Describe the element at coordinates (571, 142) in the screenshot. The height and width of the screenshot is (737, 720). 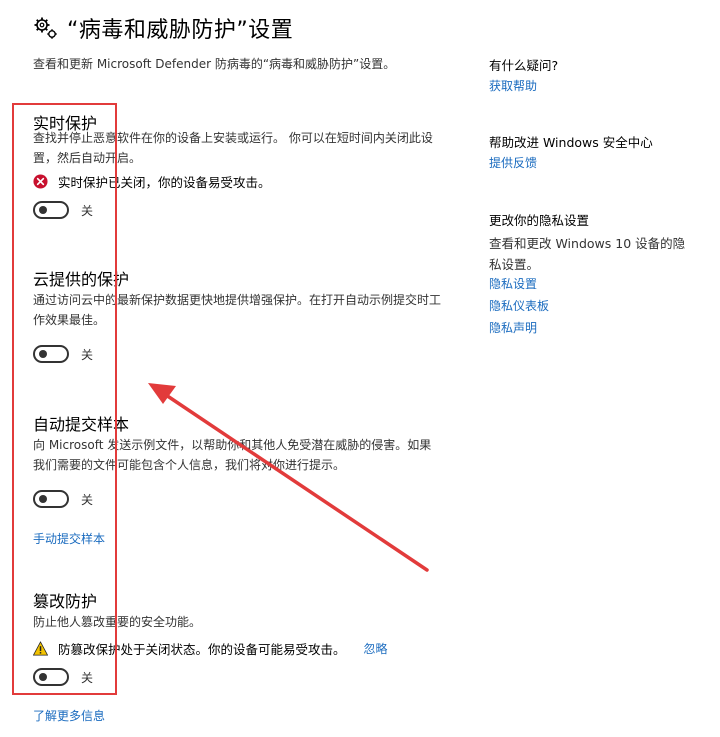
I see `sidebar-improve-heading: 帮助改进 Windows 安全中心` at that location.